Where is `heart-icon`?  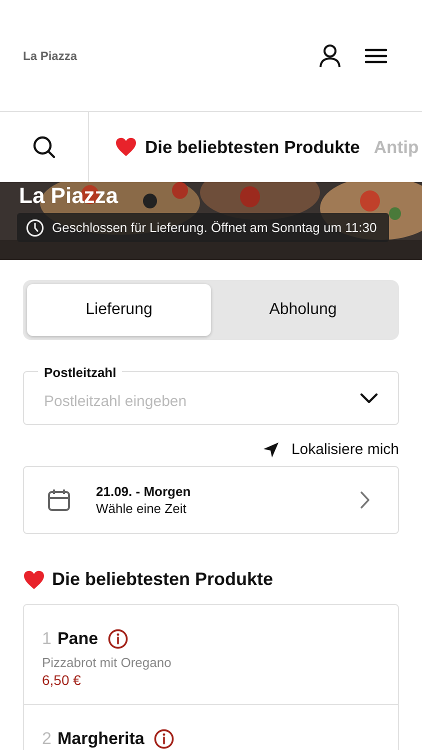
heart-icon is located at coordinates (34, 580).